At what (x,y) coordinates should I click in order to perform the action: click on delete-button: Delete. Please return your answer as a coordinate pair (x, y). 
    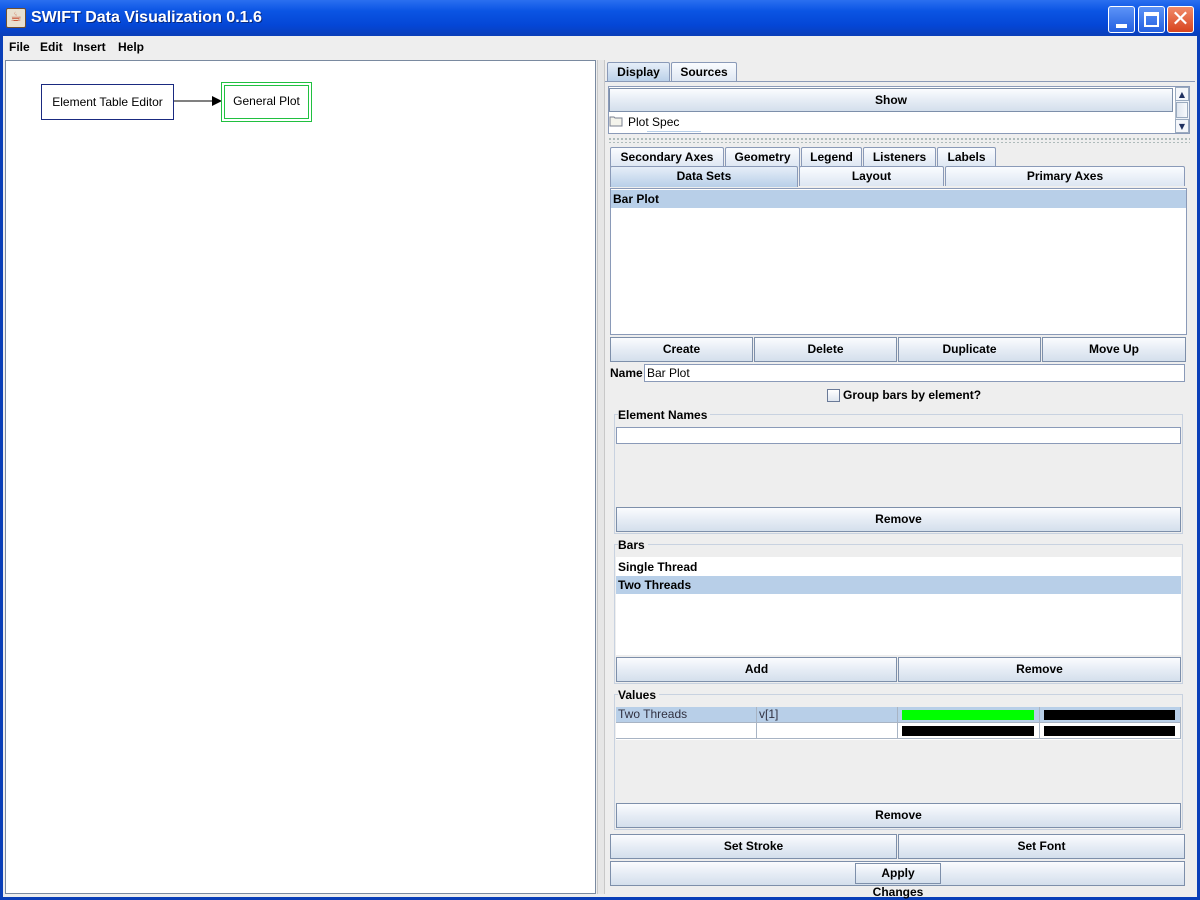
    Looking at the image, I should click on (825, 349).